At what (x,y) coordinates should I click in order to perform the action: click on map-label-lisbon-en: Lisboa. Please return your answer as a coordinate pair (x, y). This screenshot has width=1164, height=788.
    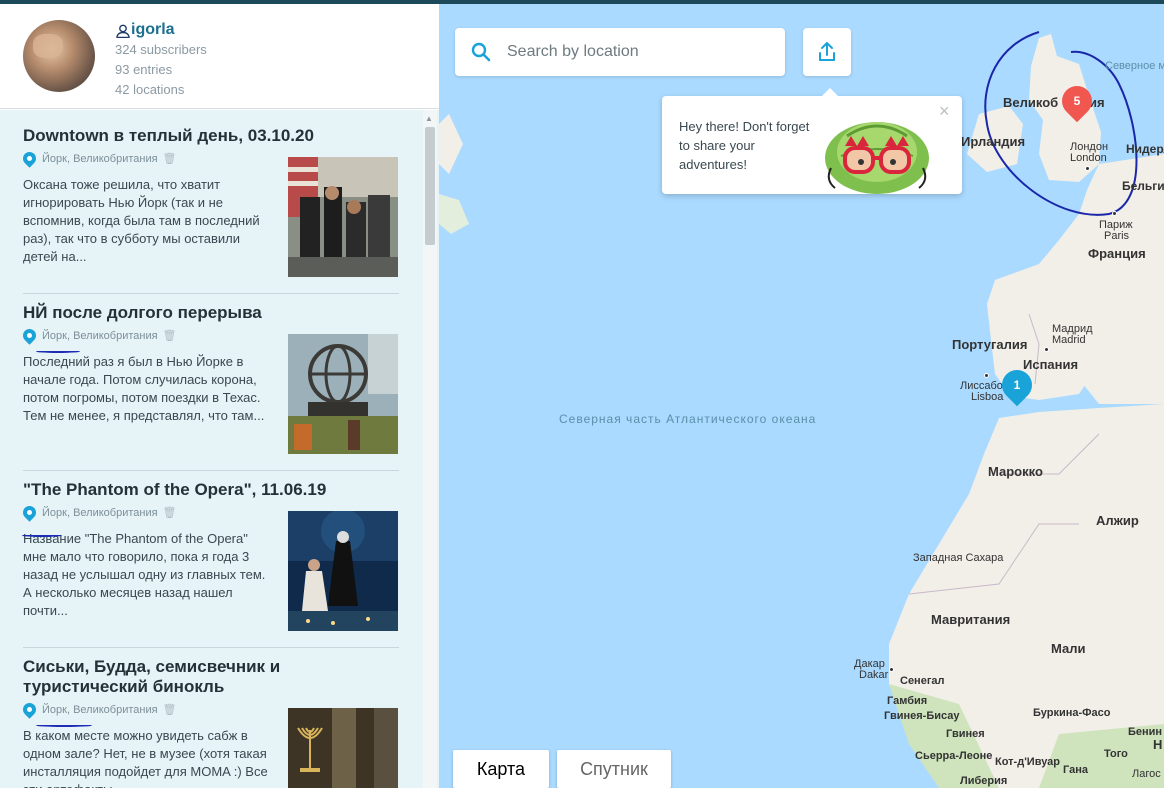
    Looking at the image, I should click on (987, 397).